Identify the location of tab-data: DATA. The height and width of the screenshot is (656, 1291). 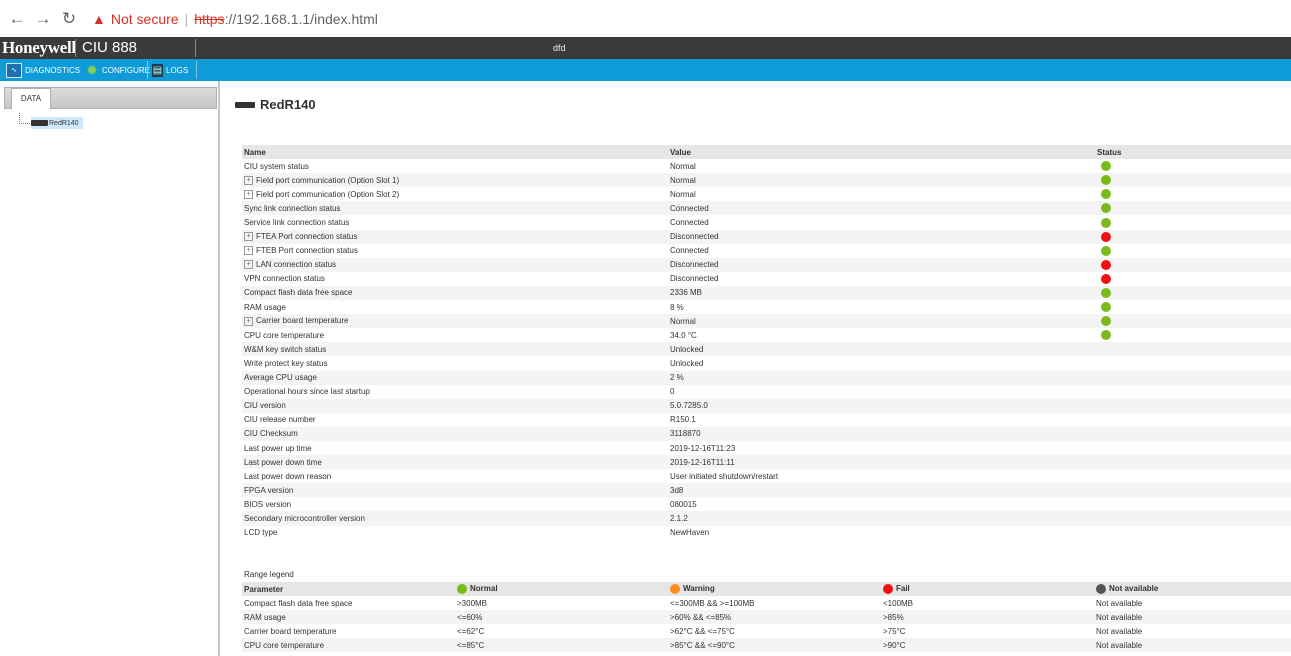
(31, 98).